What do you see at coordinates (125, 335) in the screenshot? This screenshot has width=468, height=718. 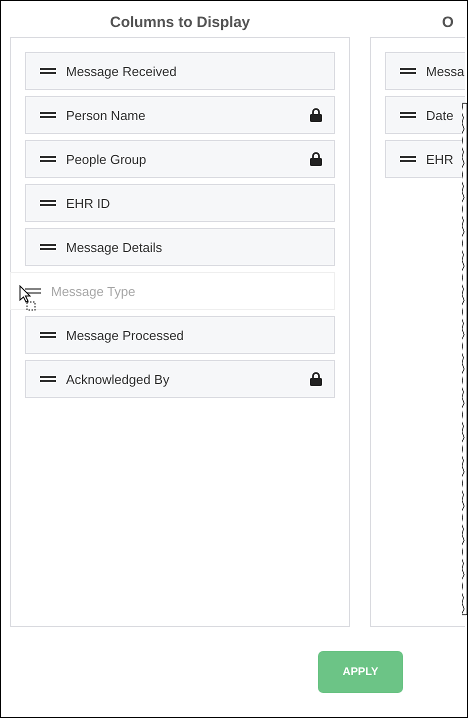 I see `column-label: Message Processed` at bounding box center [125, 335].